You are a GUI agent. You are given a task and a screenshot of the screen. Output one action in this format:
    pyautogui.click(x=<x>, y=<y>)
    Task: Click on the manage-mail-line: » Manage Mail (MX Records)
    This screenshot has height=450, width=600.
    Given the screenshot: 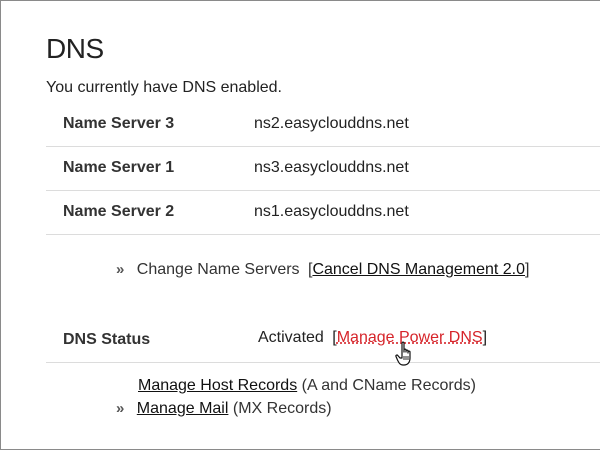 What is the action you would take?
    pyautogui.click(x=224, y=409)
    